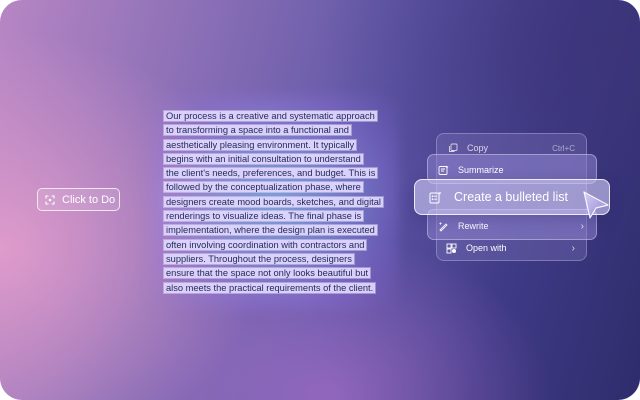 This screenshot has width=640, height=400. I want to click on copy-icon, so click(452, 148).